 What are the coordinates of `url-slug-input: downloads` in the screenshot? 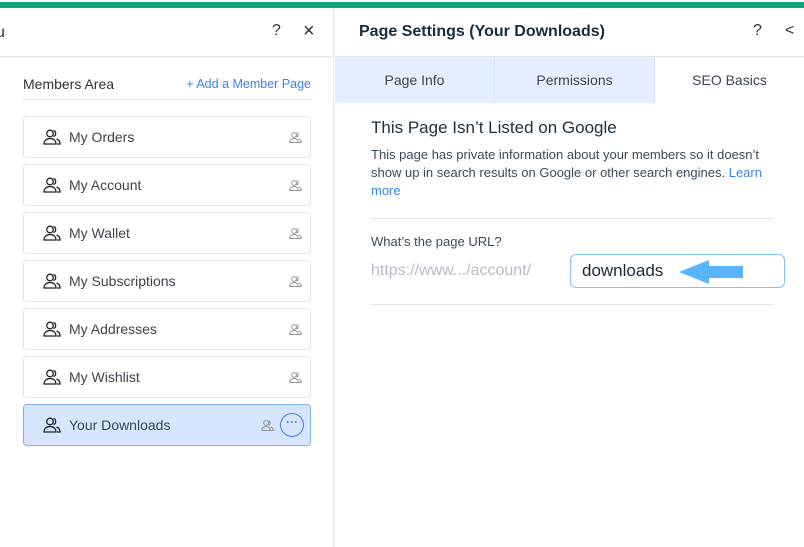 It's located at (677, 271).